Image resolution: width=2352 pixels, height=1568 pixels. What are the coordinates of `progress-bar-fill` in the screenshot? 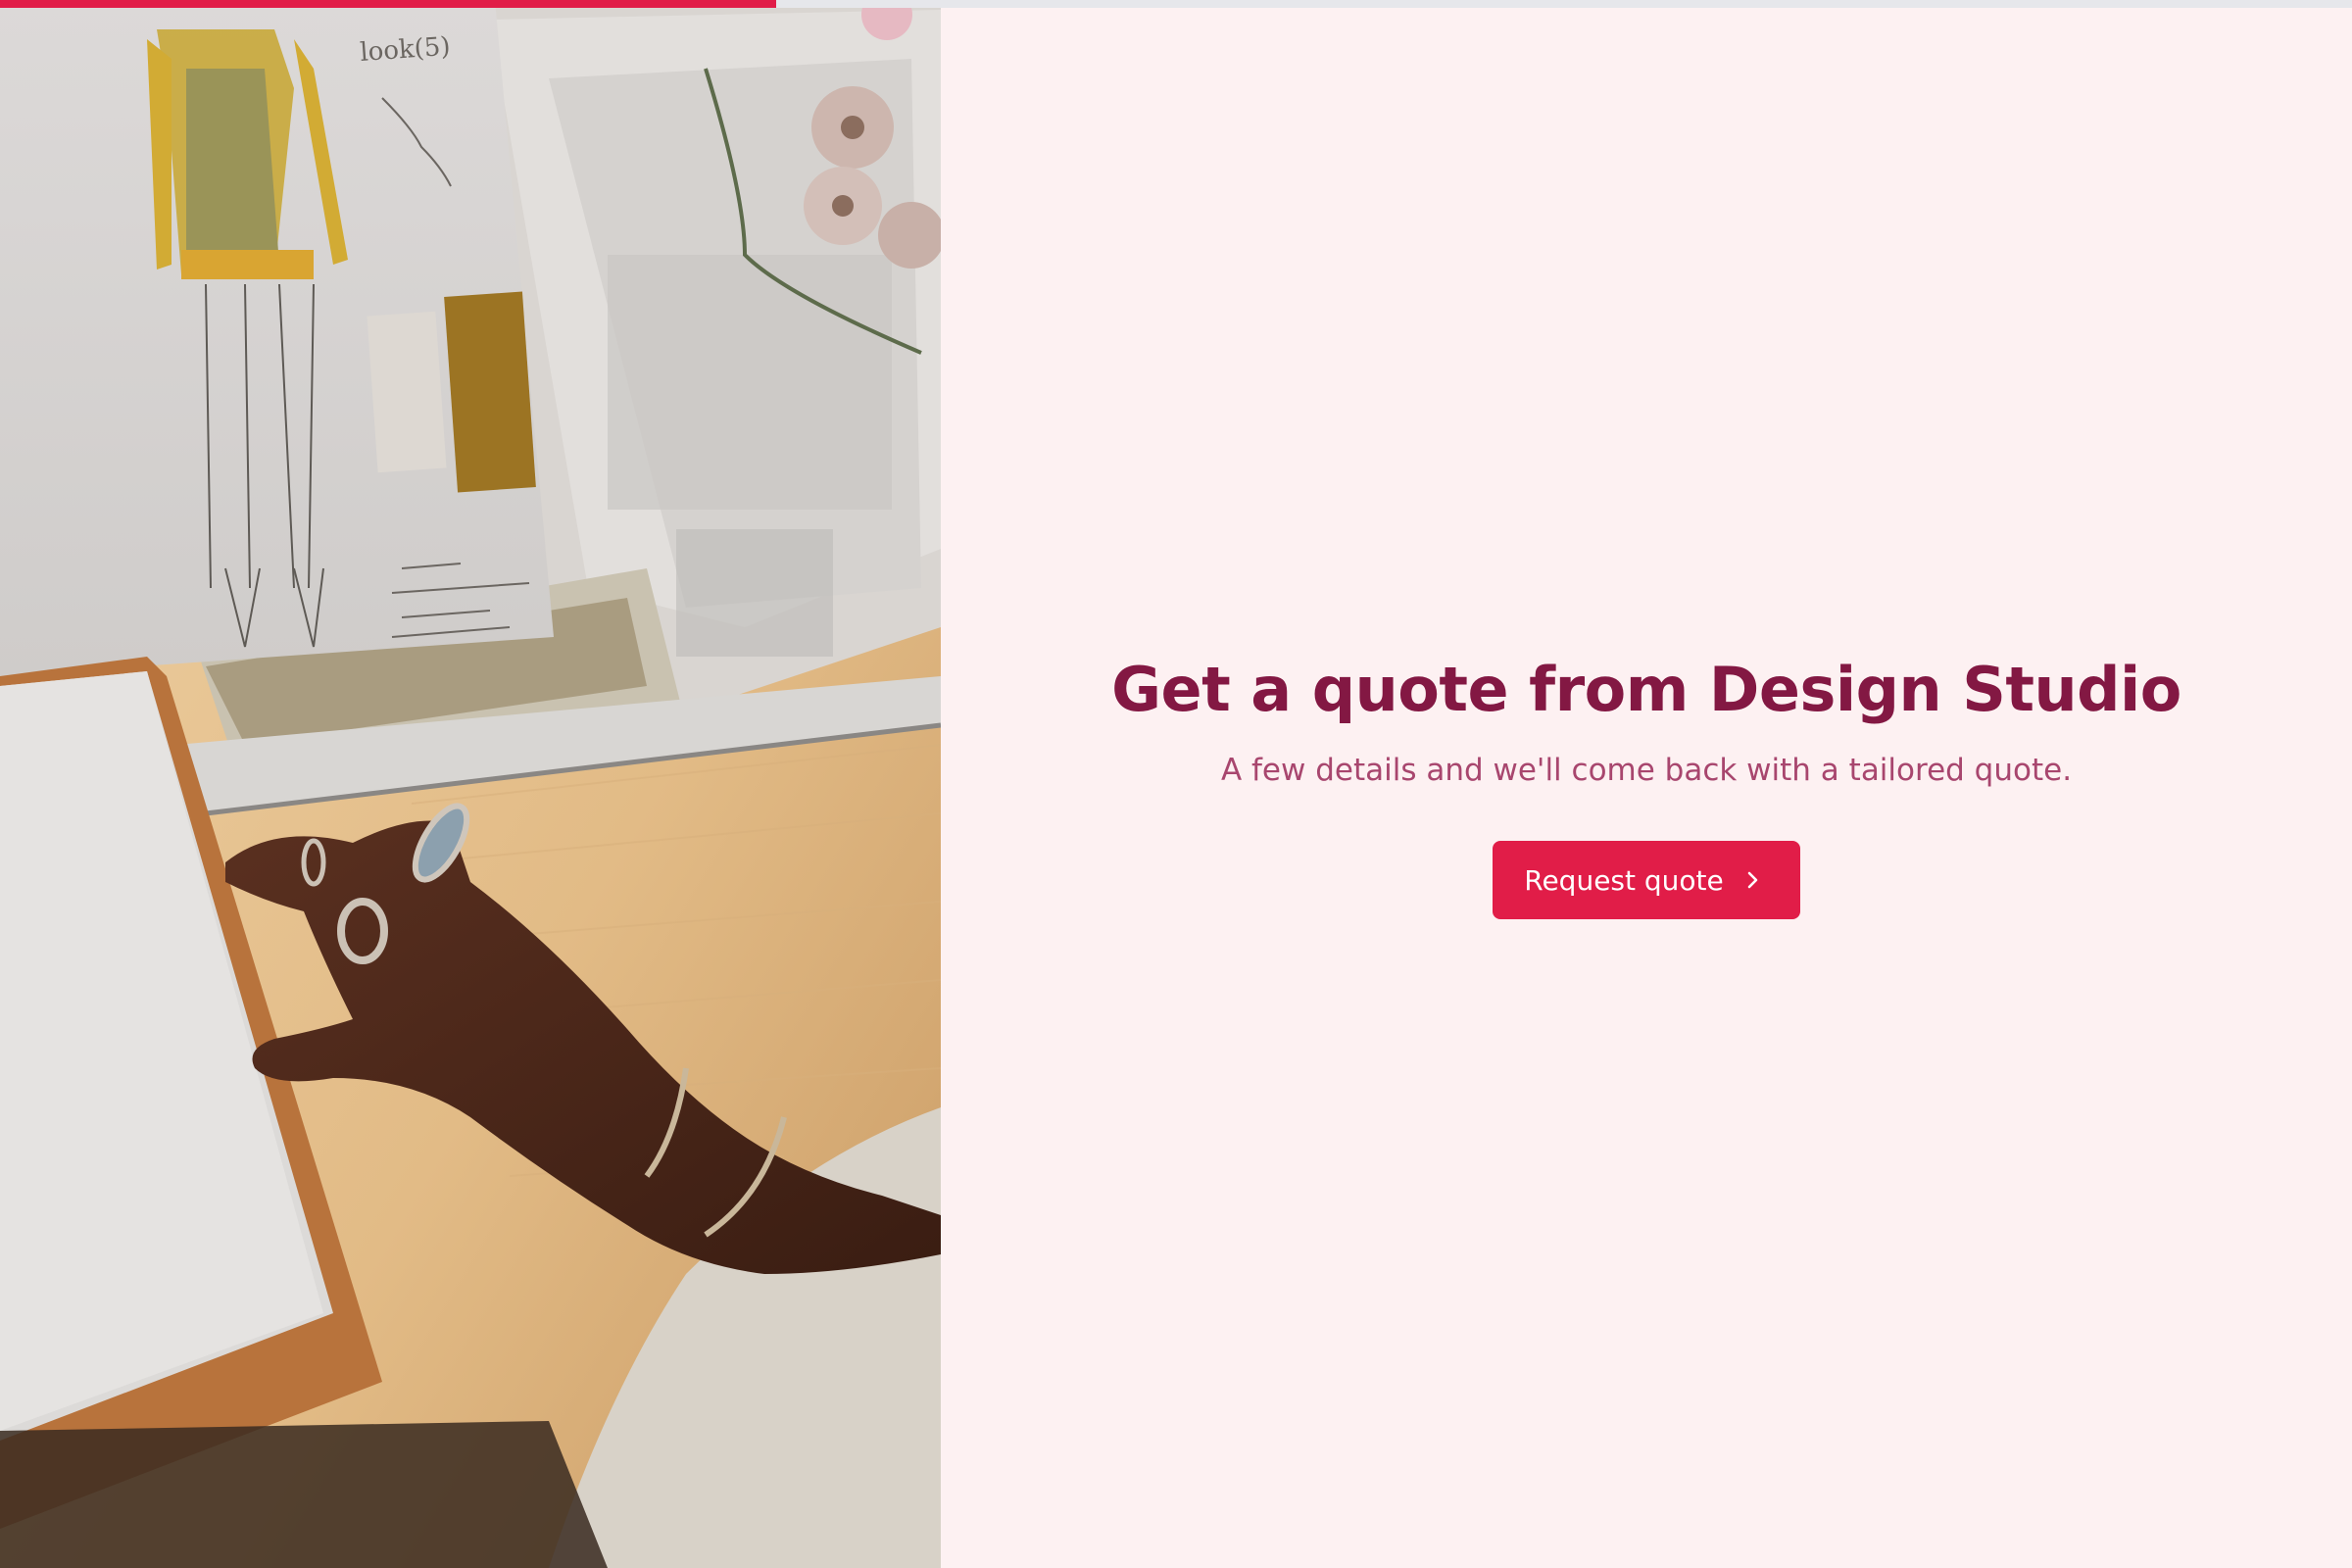 It's located at (388, 4).